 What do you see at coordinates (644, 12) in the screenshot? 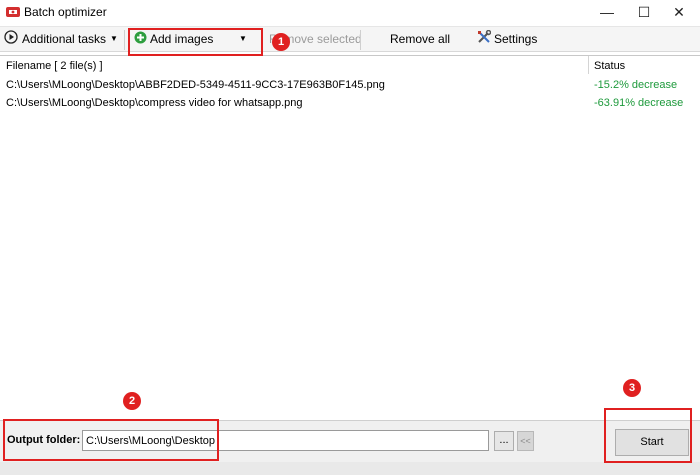
I see `maximize-button: ☐` at bounding box center [644, 12].